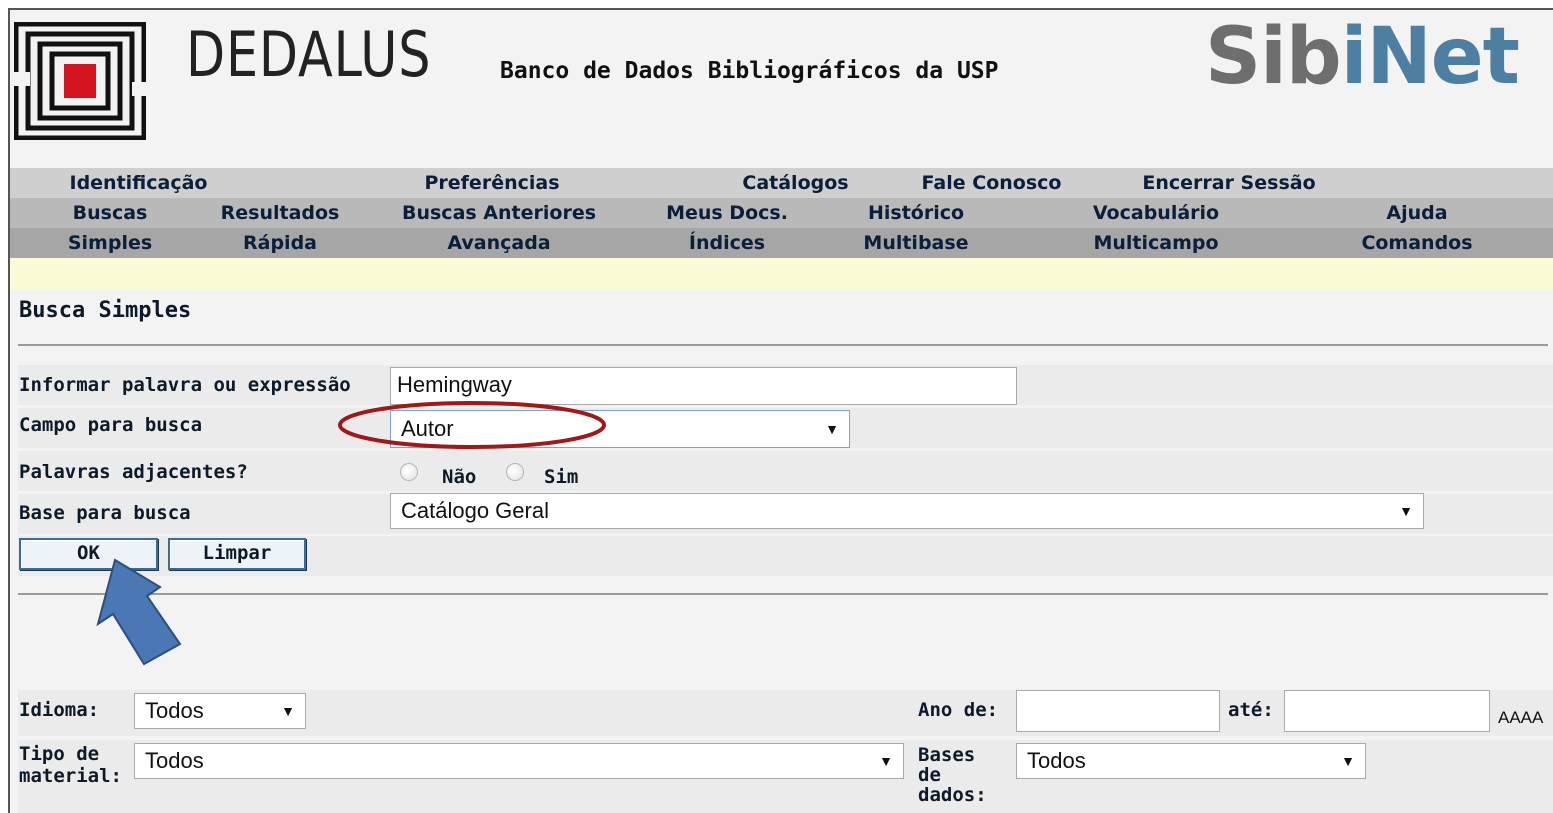 This screenshot has width=1553, height=813. What do you see at coordinates (958, 710) in the screenshot?
I see `year-from-label: Ano de:` at bounding box center [958, 710].